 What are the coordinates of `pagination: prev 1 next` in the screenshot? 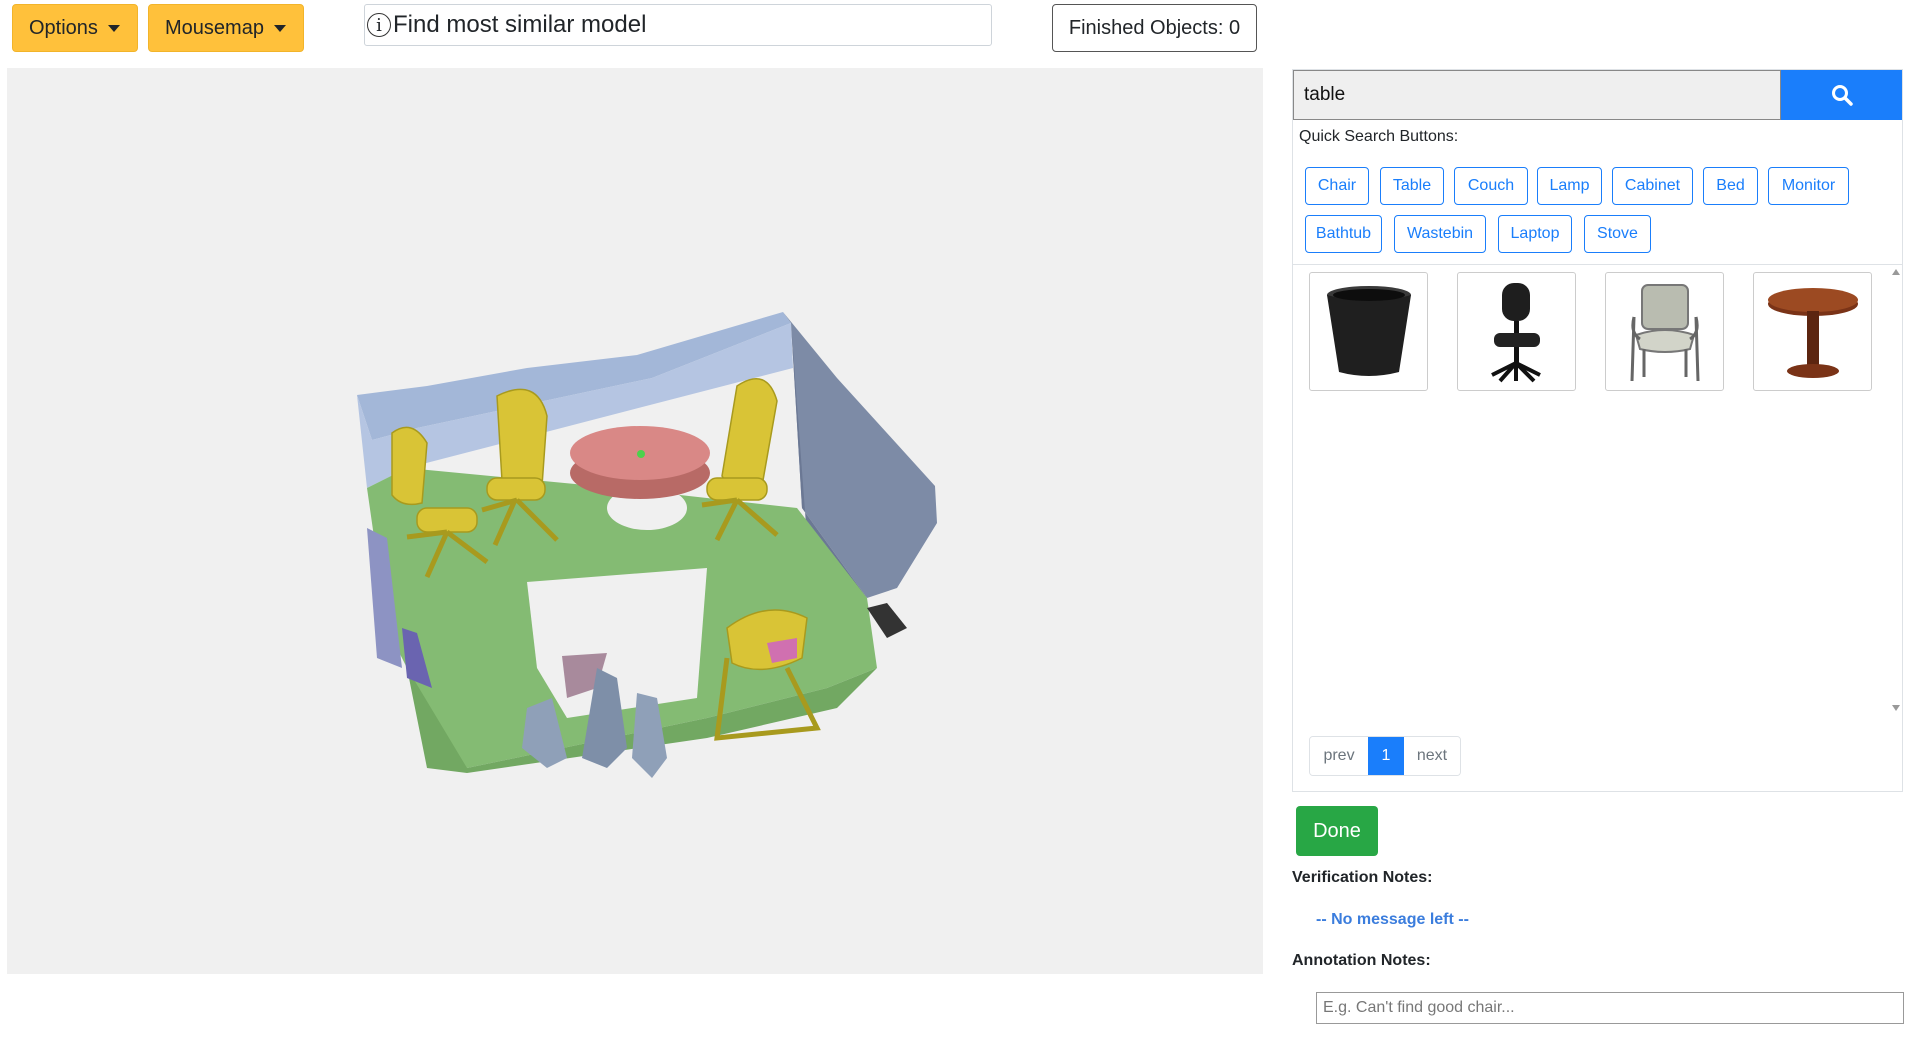 It's located at (1385, 756).